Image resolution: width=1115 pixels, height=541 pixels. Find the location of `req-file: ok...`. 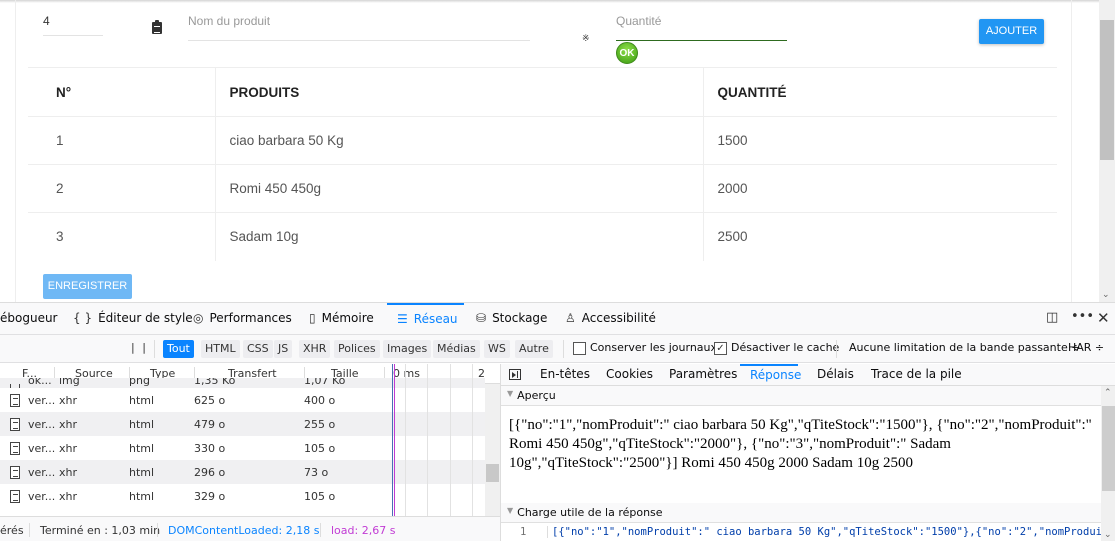

req-file: ok... is located at coordinates (40, 382).